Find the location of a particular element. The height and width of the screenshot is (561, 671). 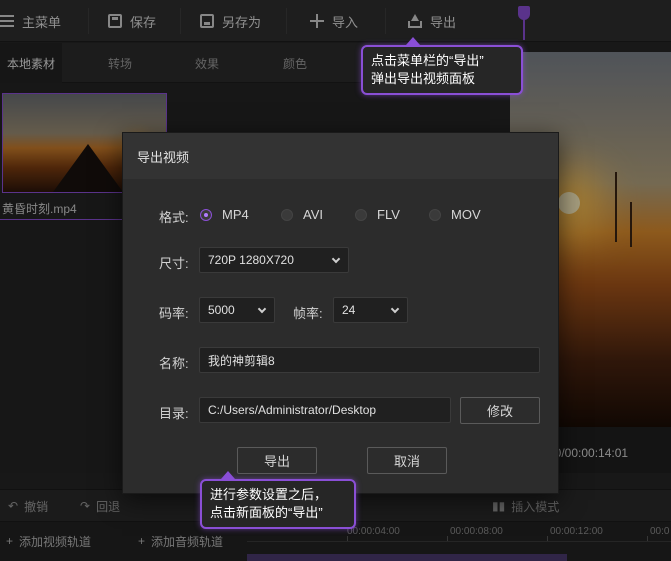

cancel-button: 取消 is located at coordinates (407, 460).